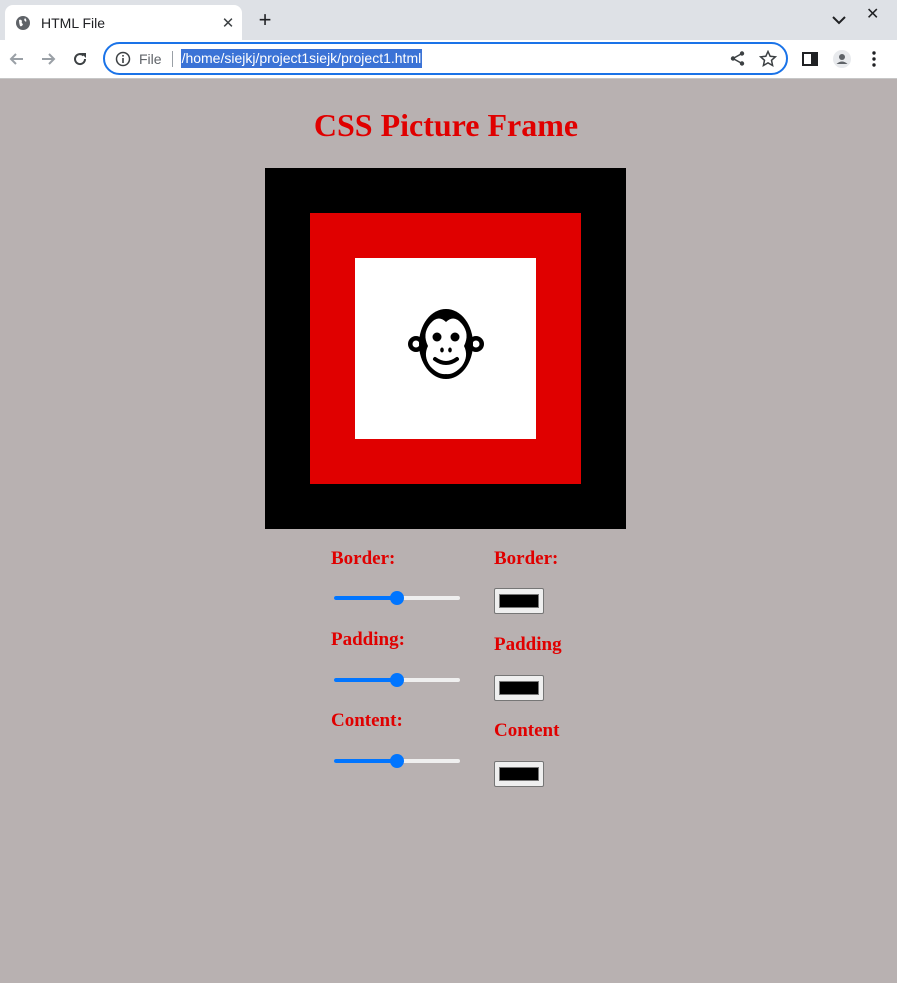  I want to click on content-size-slider, so click(397, 761).